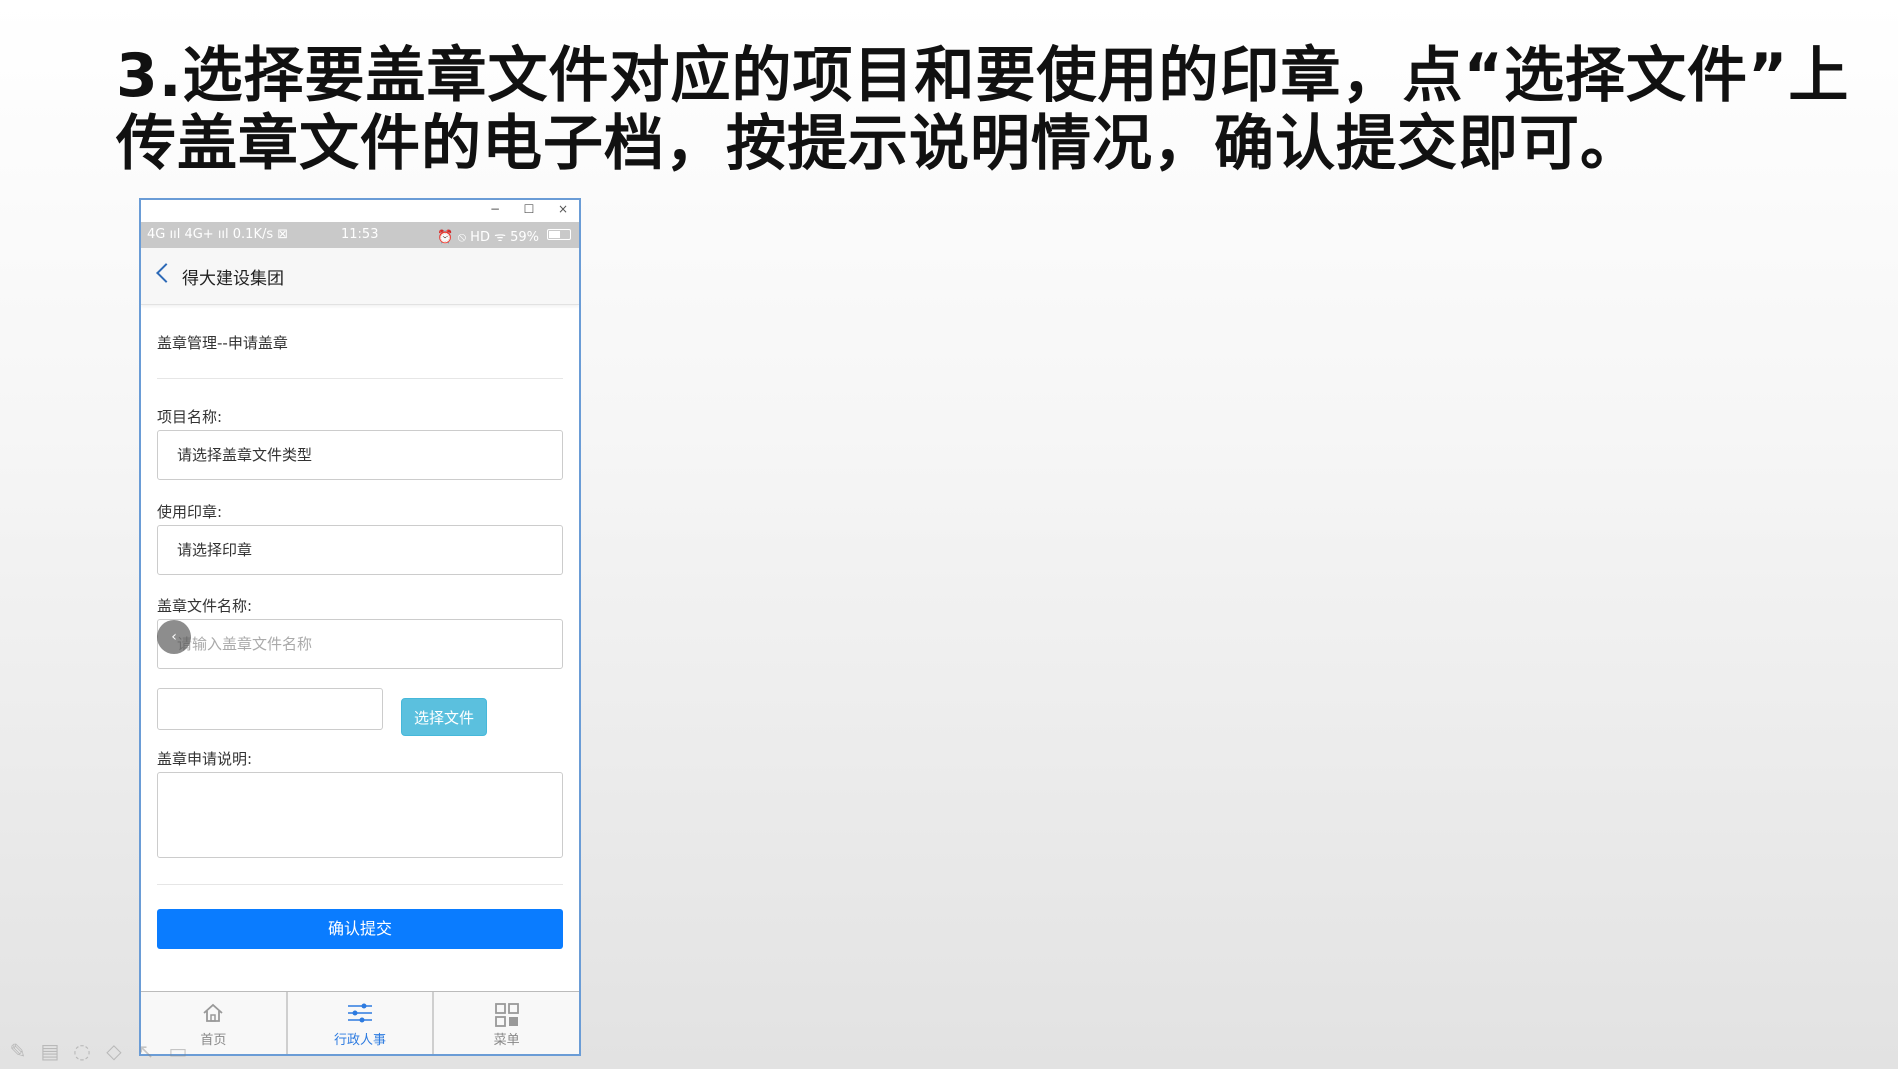  What do you see at coordinates (233, 279) in the screenshot?
I see `nav-title: 得大建设集团` at bounding box center [233, 279].